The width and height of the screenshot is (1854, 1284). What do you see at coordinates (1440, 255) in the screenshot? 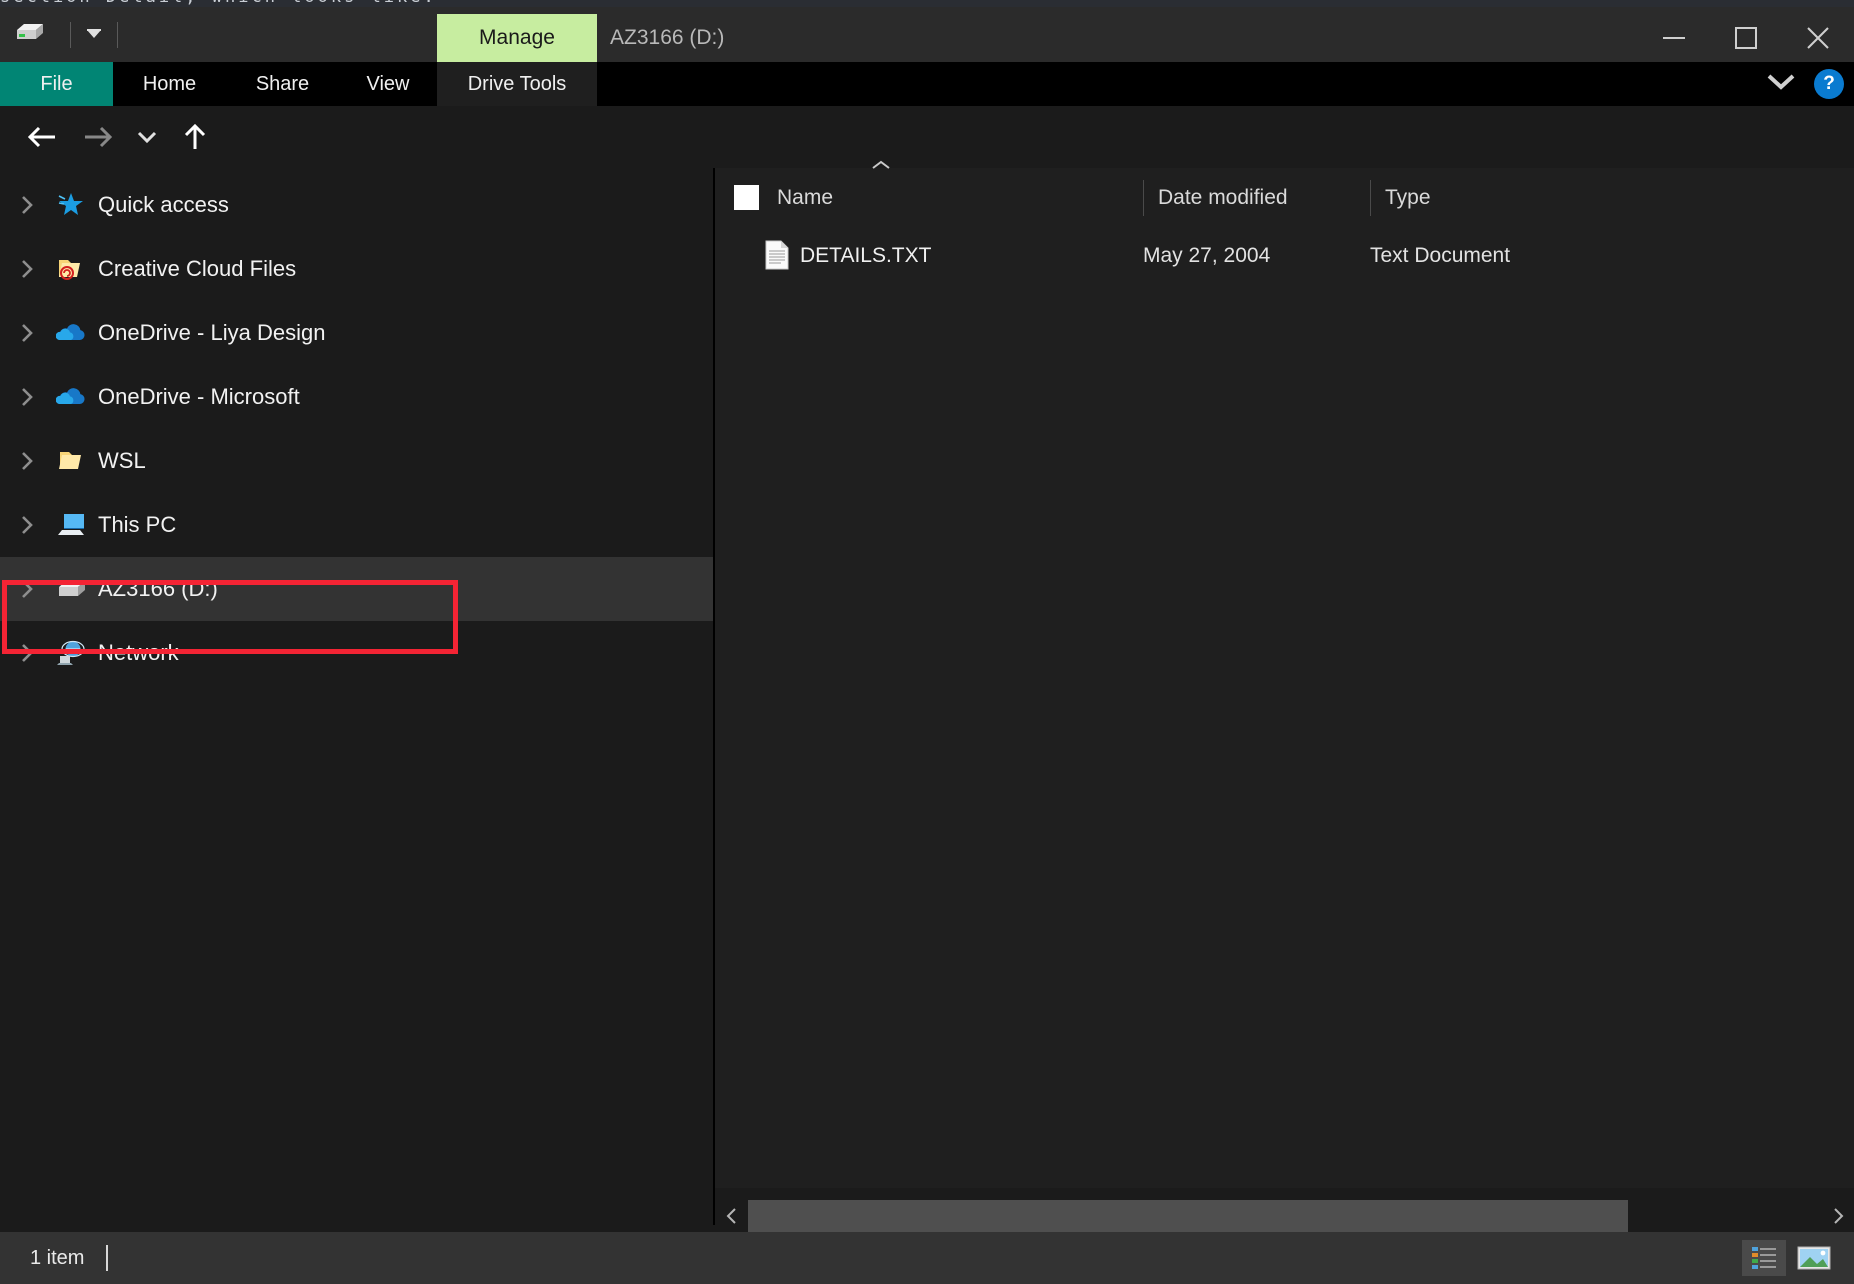
I see `file-type: Text Document` at bounding box center [1440, 255].